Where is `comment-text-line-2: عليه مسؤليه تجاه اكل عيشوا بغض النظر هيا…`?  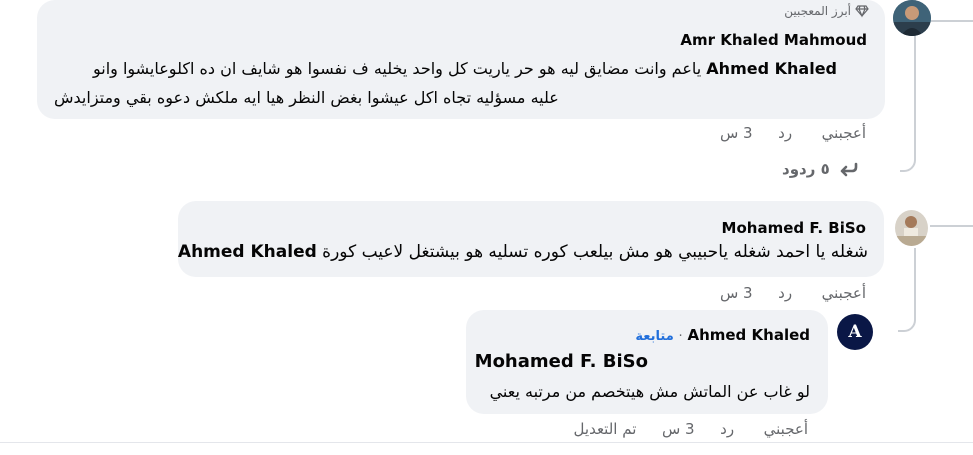 comment-text-line-2: عليه مسؤليه تجاه اكل عيشوا بغض النظر هيا… is located at coordinates (306, 97).